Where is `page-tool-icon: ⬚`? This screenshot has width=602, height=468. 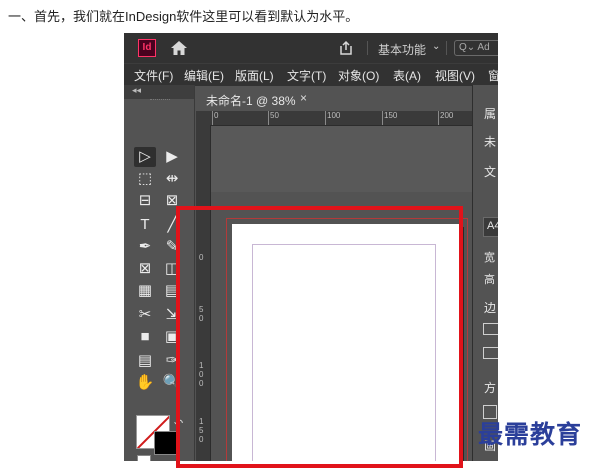 page-tool-icon: ⬚ is located at coordinates (145, 179).